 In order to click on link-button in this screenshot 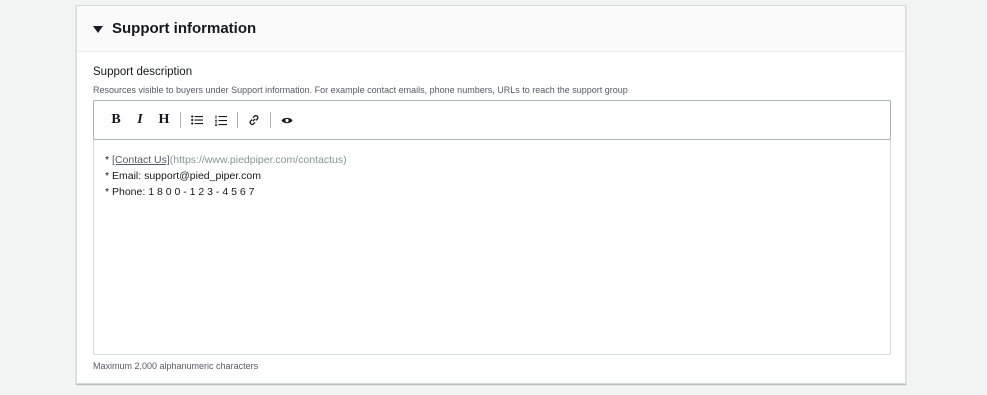, I will do `click(254, 120)`.